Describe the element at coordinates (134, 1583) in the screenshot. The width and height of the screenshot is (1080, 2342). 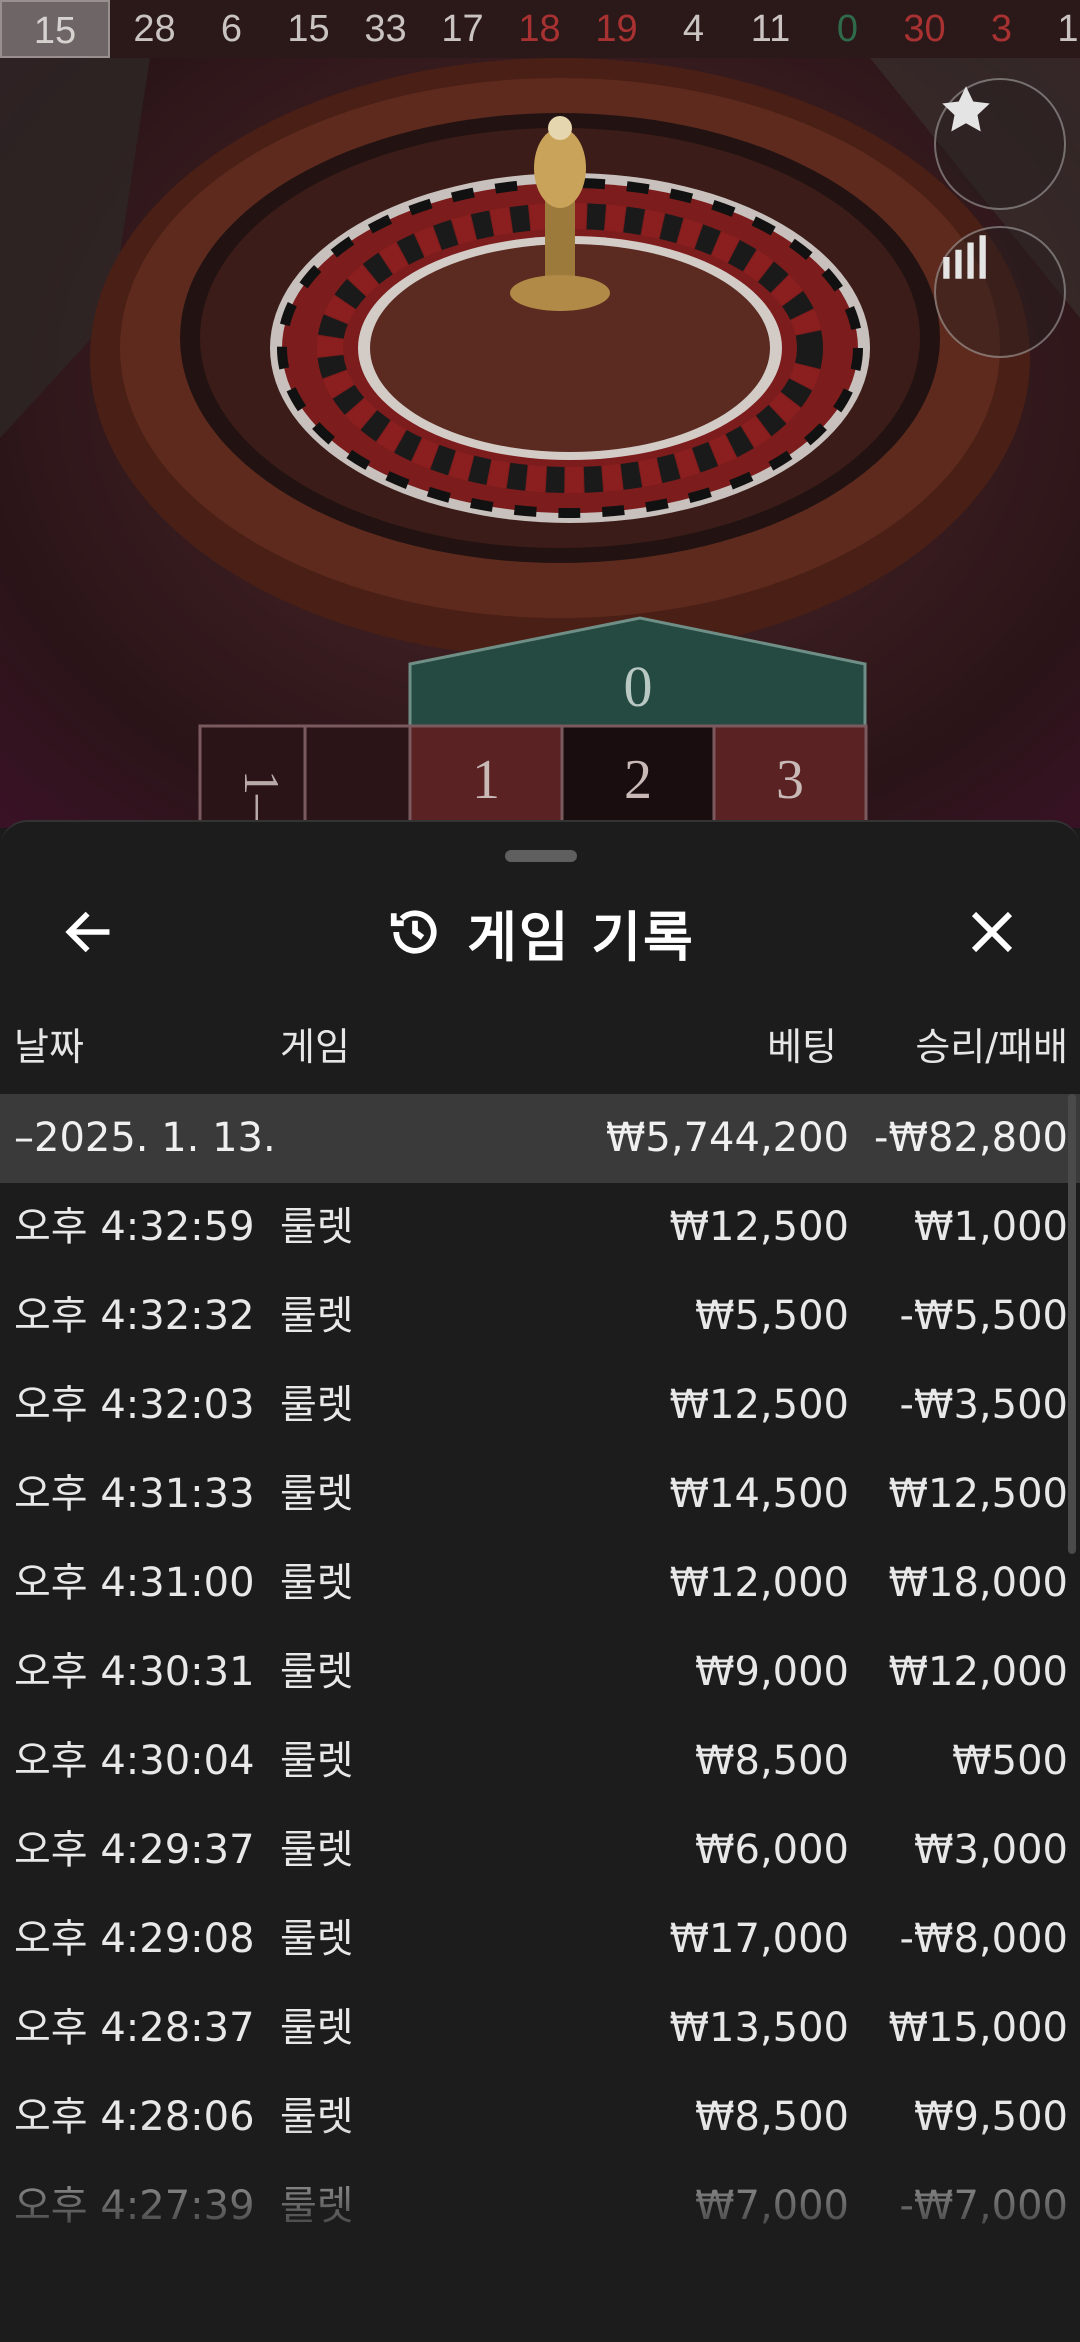
I see `row-time: 오후 4:31:00` at that location.